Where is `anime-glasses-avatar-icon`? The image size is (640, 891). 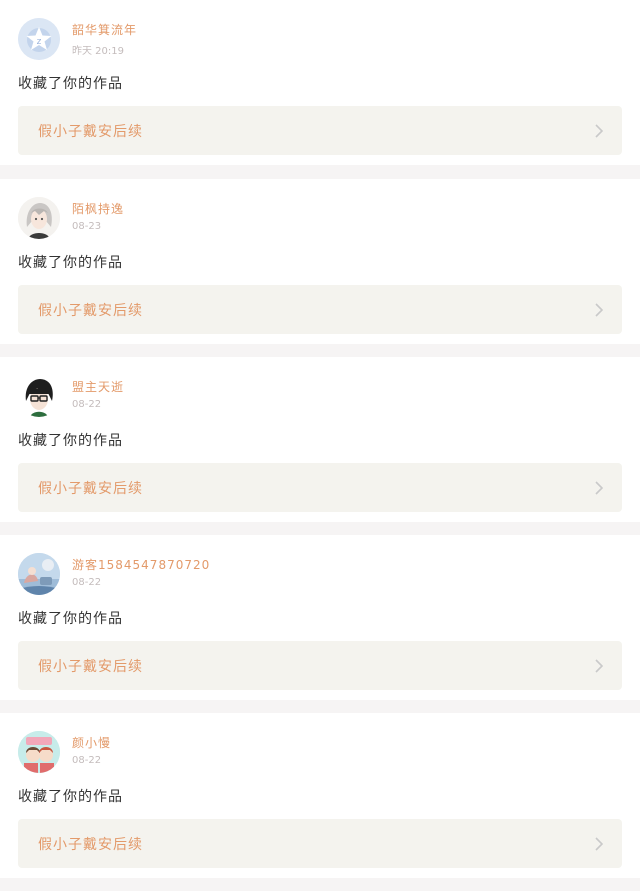 anime-glasses-avatar-icon is located at coordinates (39, 396).